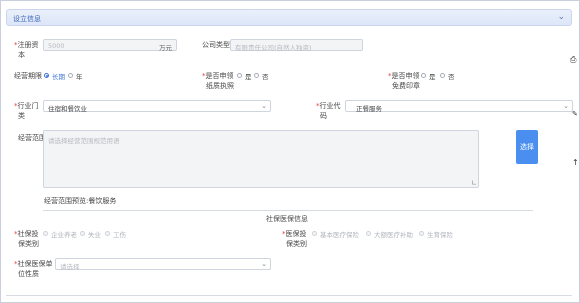 The width and height of the screenshot is (580, 303). Describe the element at coordinates (368, 233) in the screenshot. I see `medical-checkbox-large` at that location.